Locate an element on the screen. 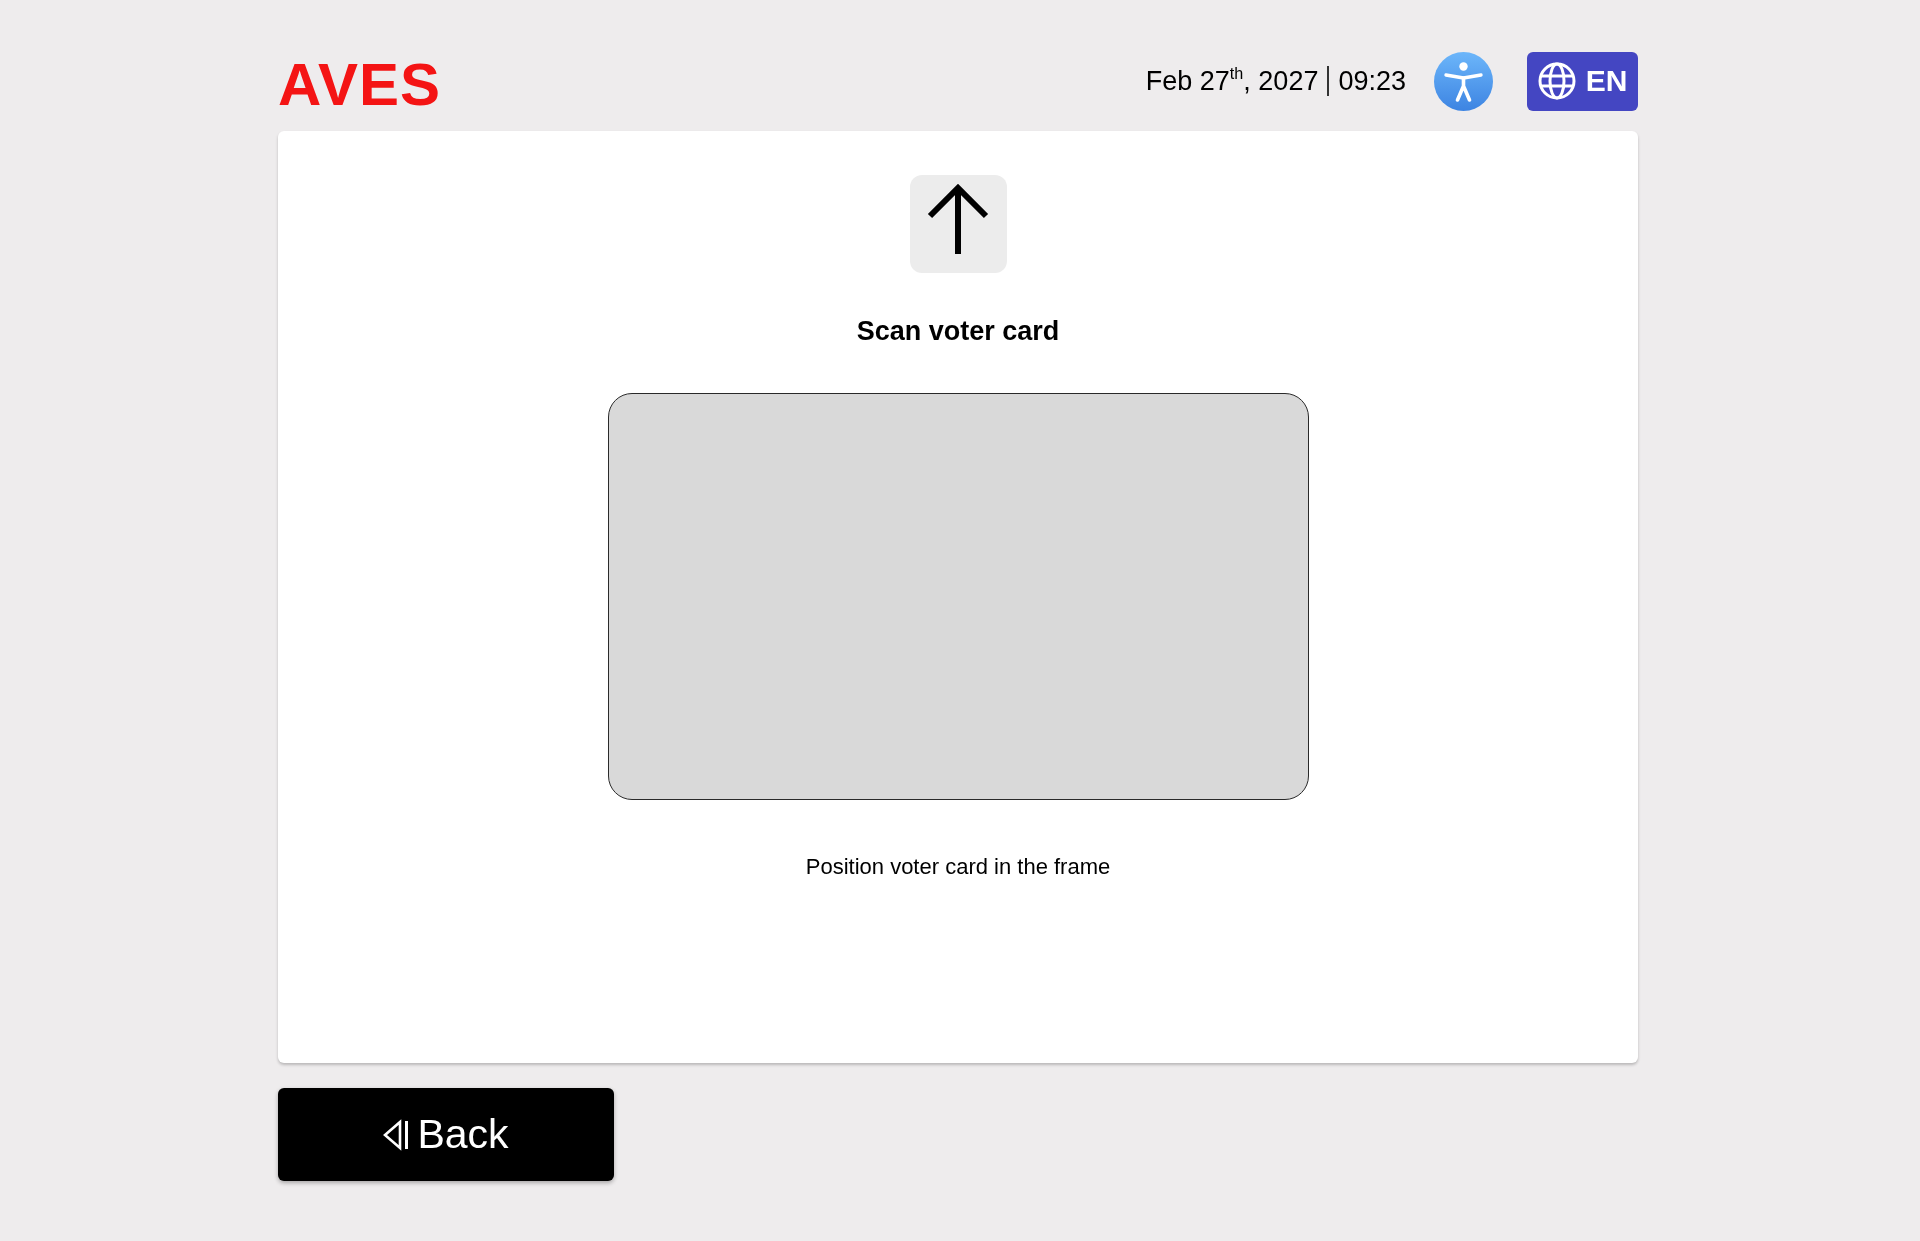  back-button: Back is located at coordinates (446, 1134).